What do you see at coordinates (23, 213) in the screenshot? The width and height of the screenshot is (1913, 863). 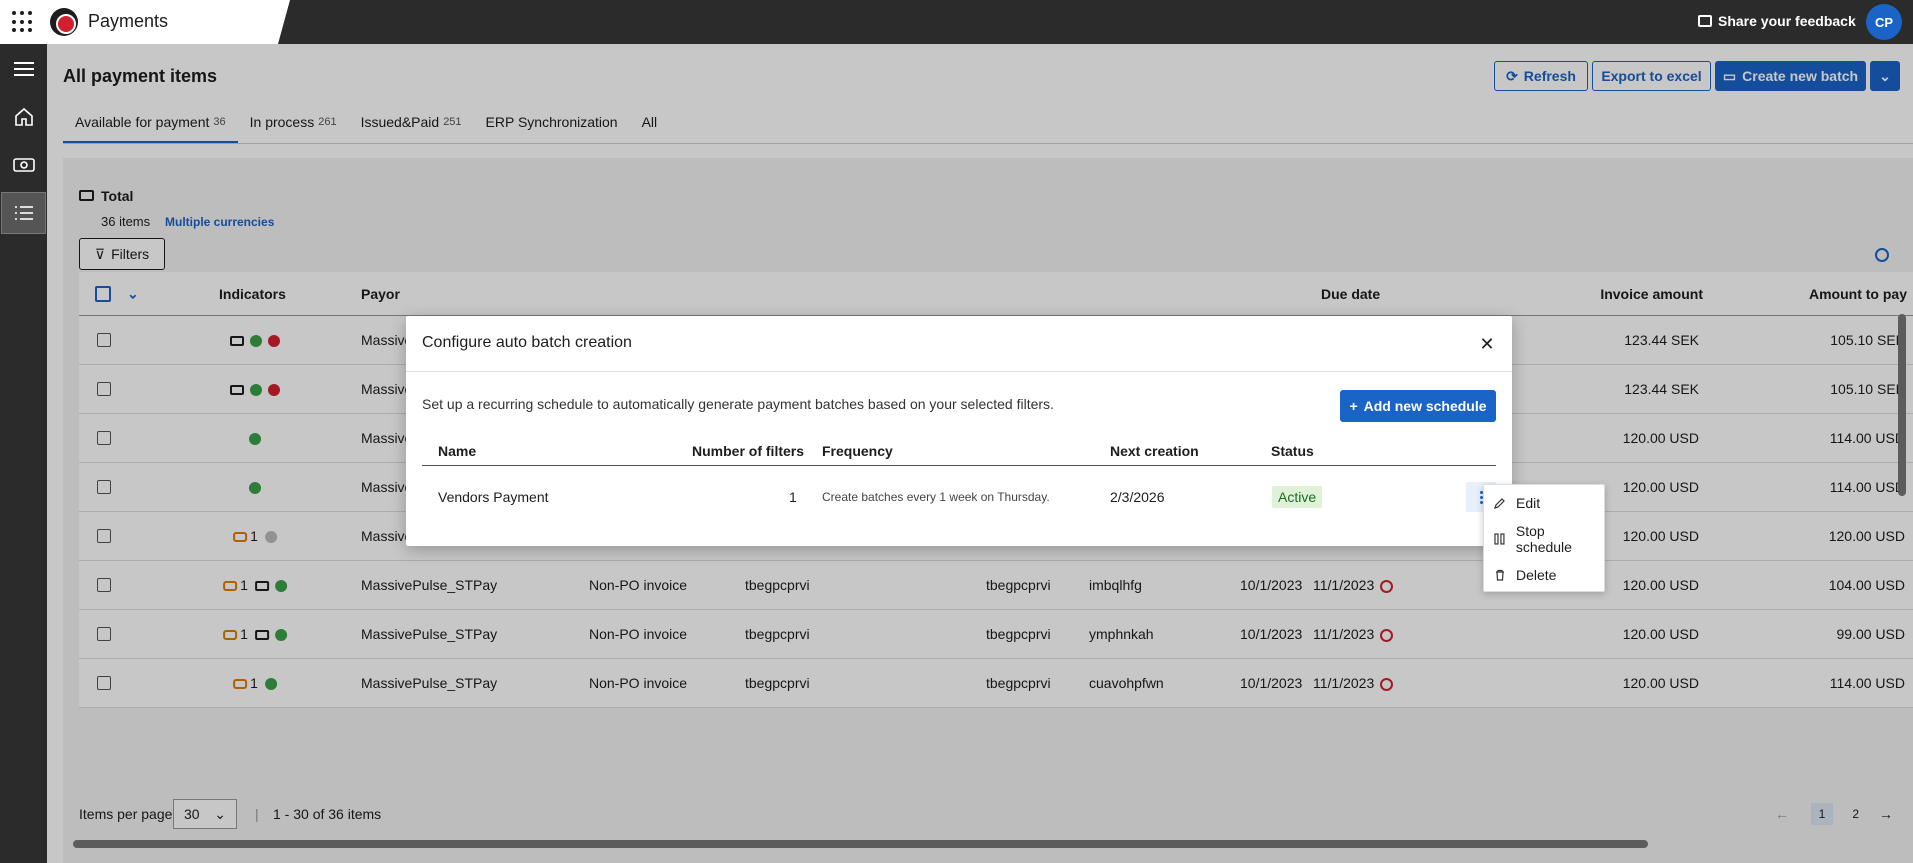 I see `list-icon` at bounding box center [23, 213].